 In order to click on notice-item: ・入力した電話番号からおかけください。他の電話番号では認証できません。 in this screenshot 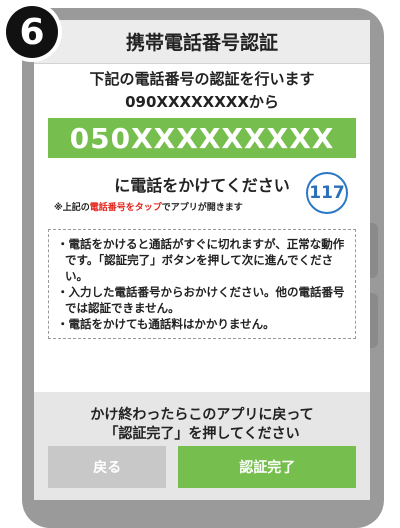, I will do `click(201, 300)`.